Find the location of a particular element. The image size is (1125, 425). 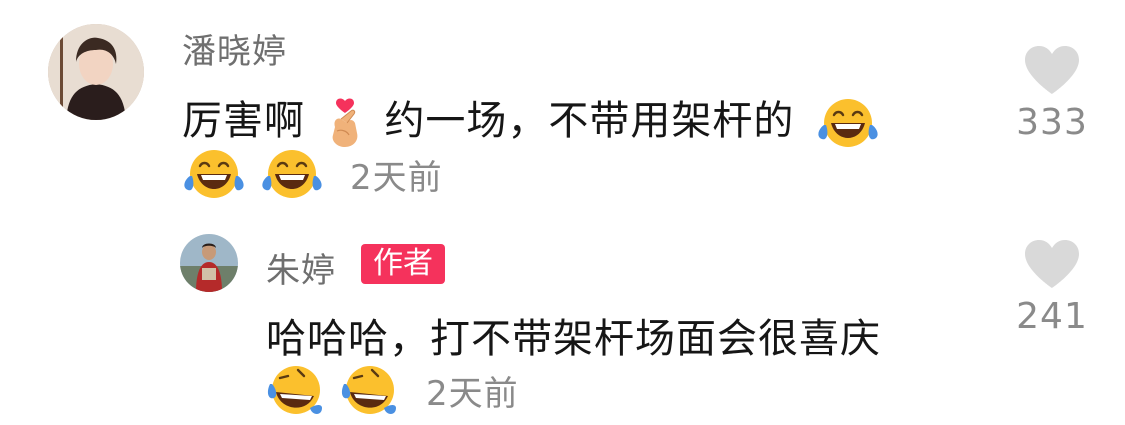

author-badge: 作者 is located at coordinates (403, 264).